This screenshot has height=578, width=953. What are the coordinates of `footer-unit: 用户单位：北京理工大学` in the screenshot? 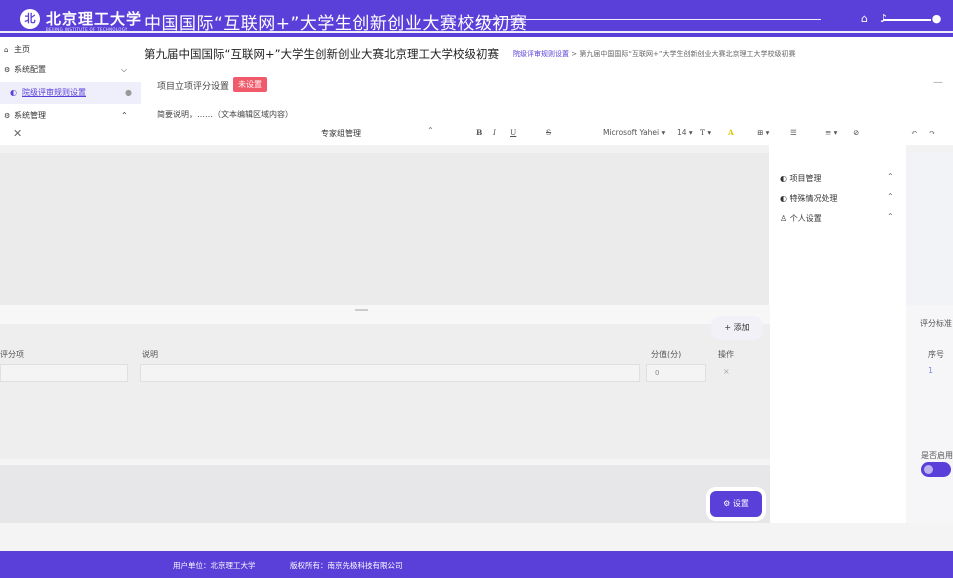 It's located at (214, 565).